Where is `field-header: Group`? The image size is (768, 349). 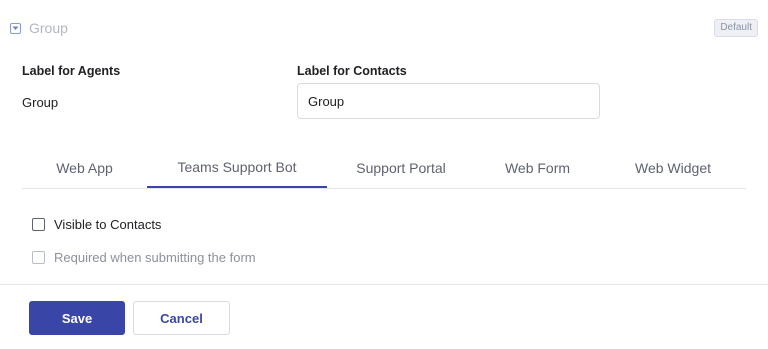
field-header: Group is located at coordinates (39, 28).